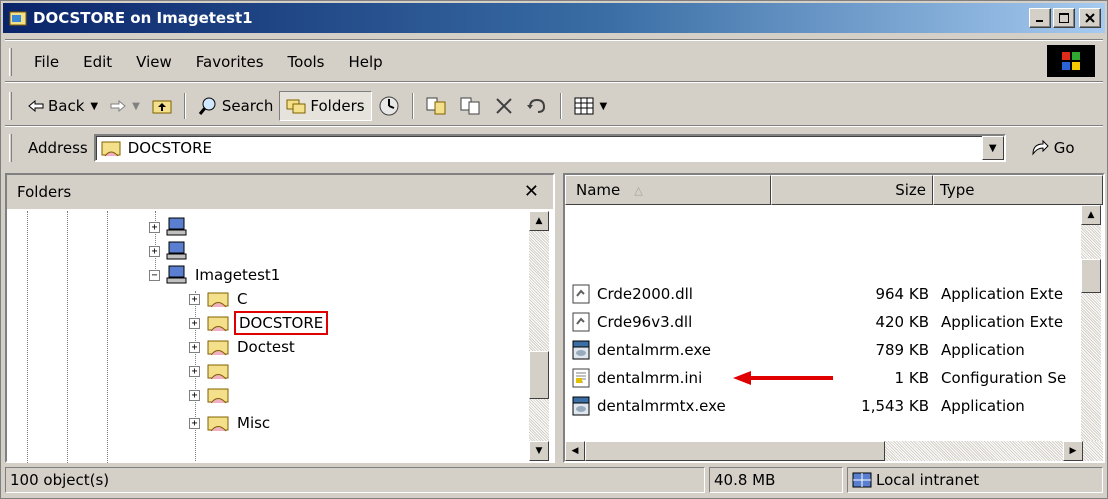 The height and width of the screenshot is (499, 1108). I want to click on dll-icon, so click(581, 322).